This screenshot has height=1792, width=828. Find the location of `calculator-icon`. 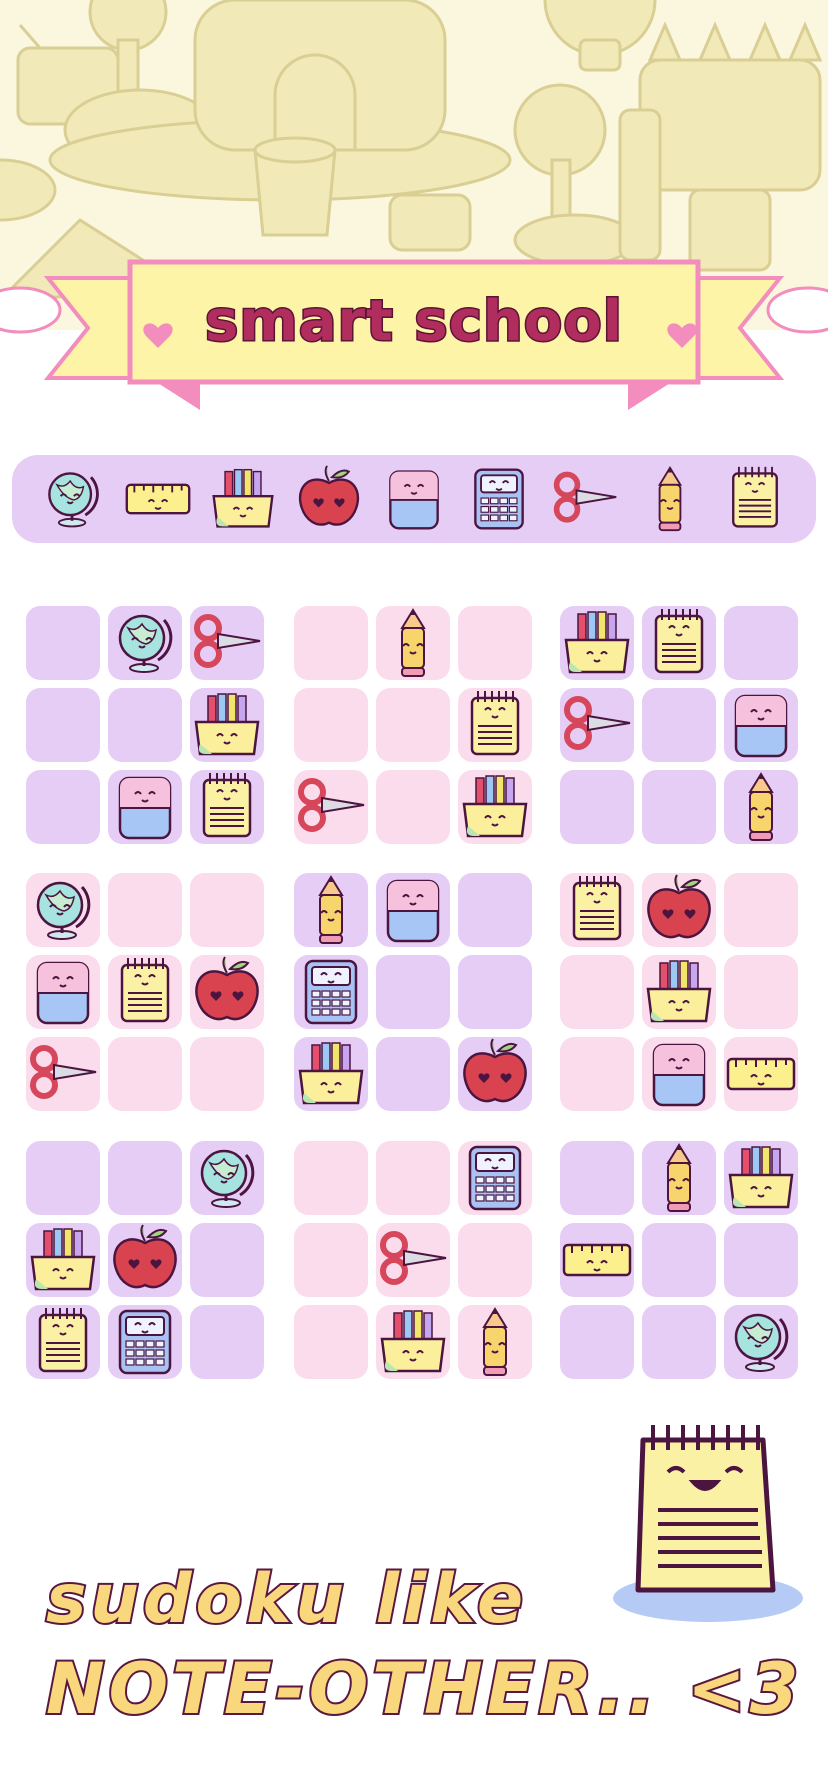

calculator-icon is located at coordinates (499, 499).